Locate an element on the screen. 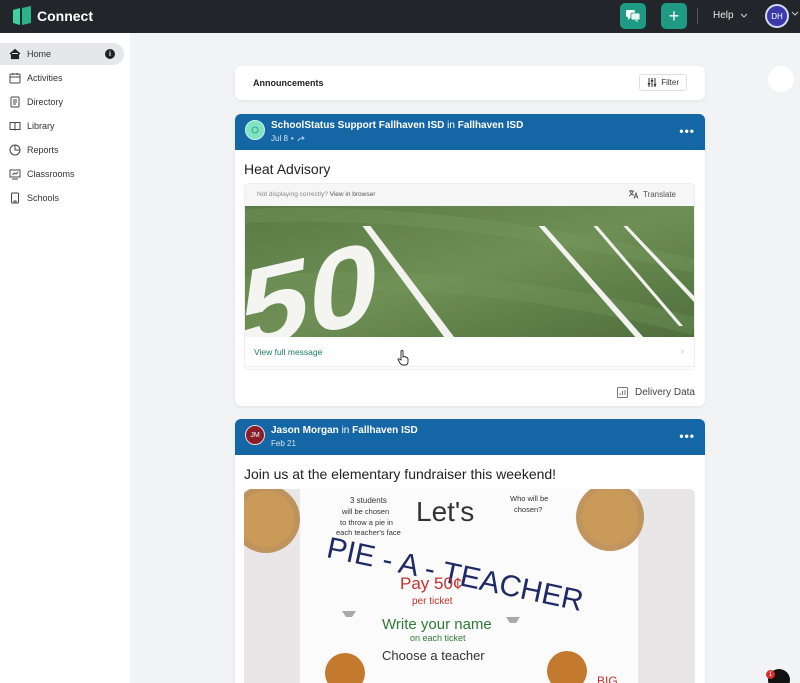  poster-choose: Choose a teacher is located at coordinates (433, 655).